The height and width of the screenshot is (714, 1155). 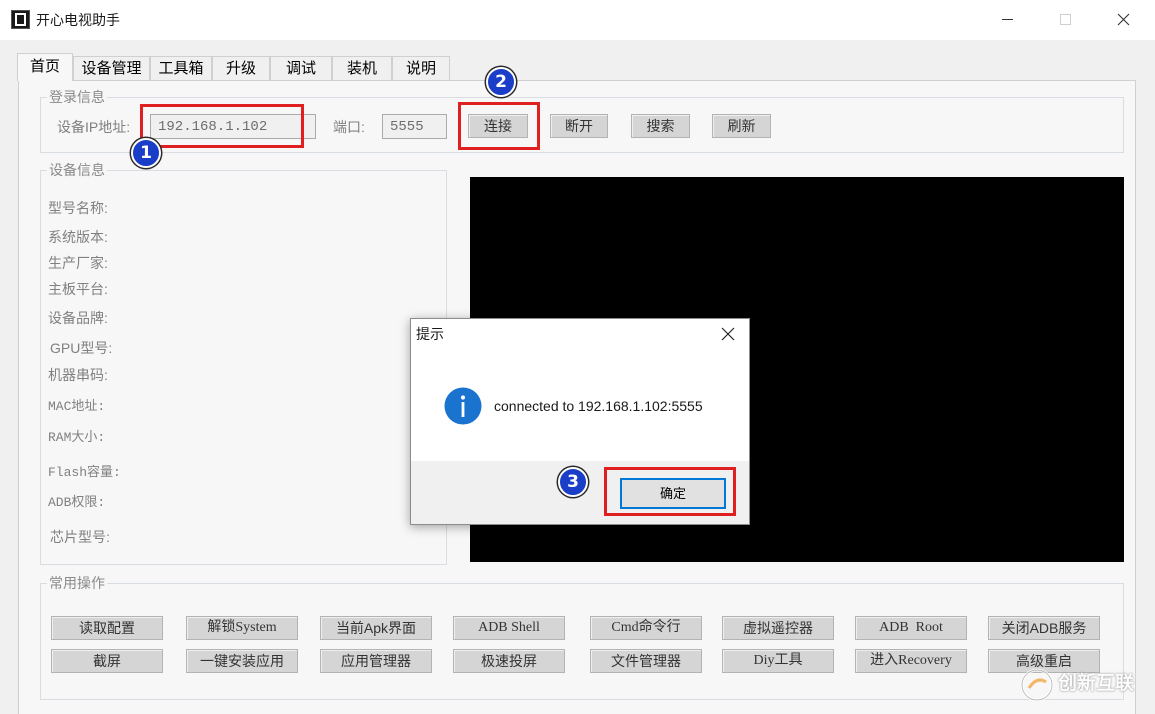 I want to click on adb-root-button: ADB Root, so click(x=911, y=628).